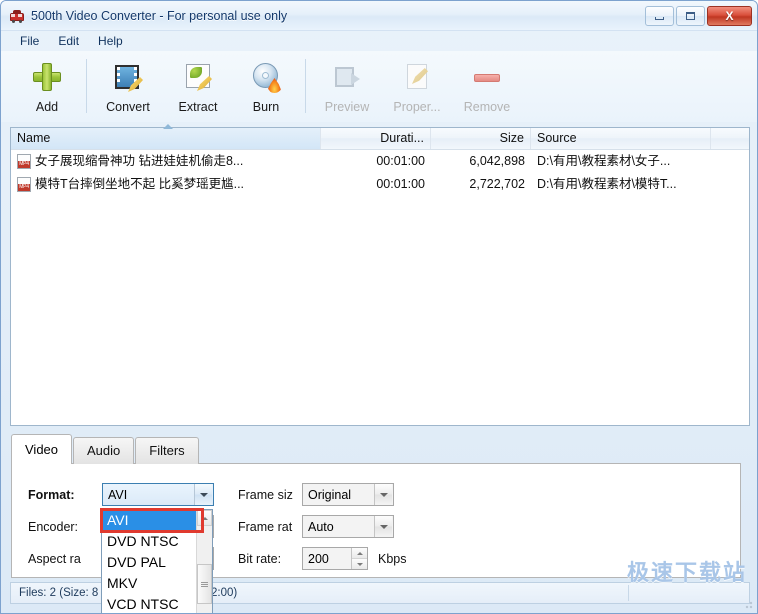  Describe the element at coordinates (347, 77) in the screenshot. I see `film-play-icon` at that location.